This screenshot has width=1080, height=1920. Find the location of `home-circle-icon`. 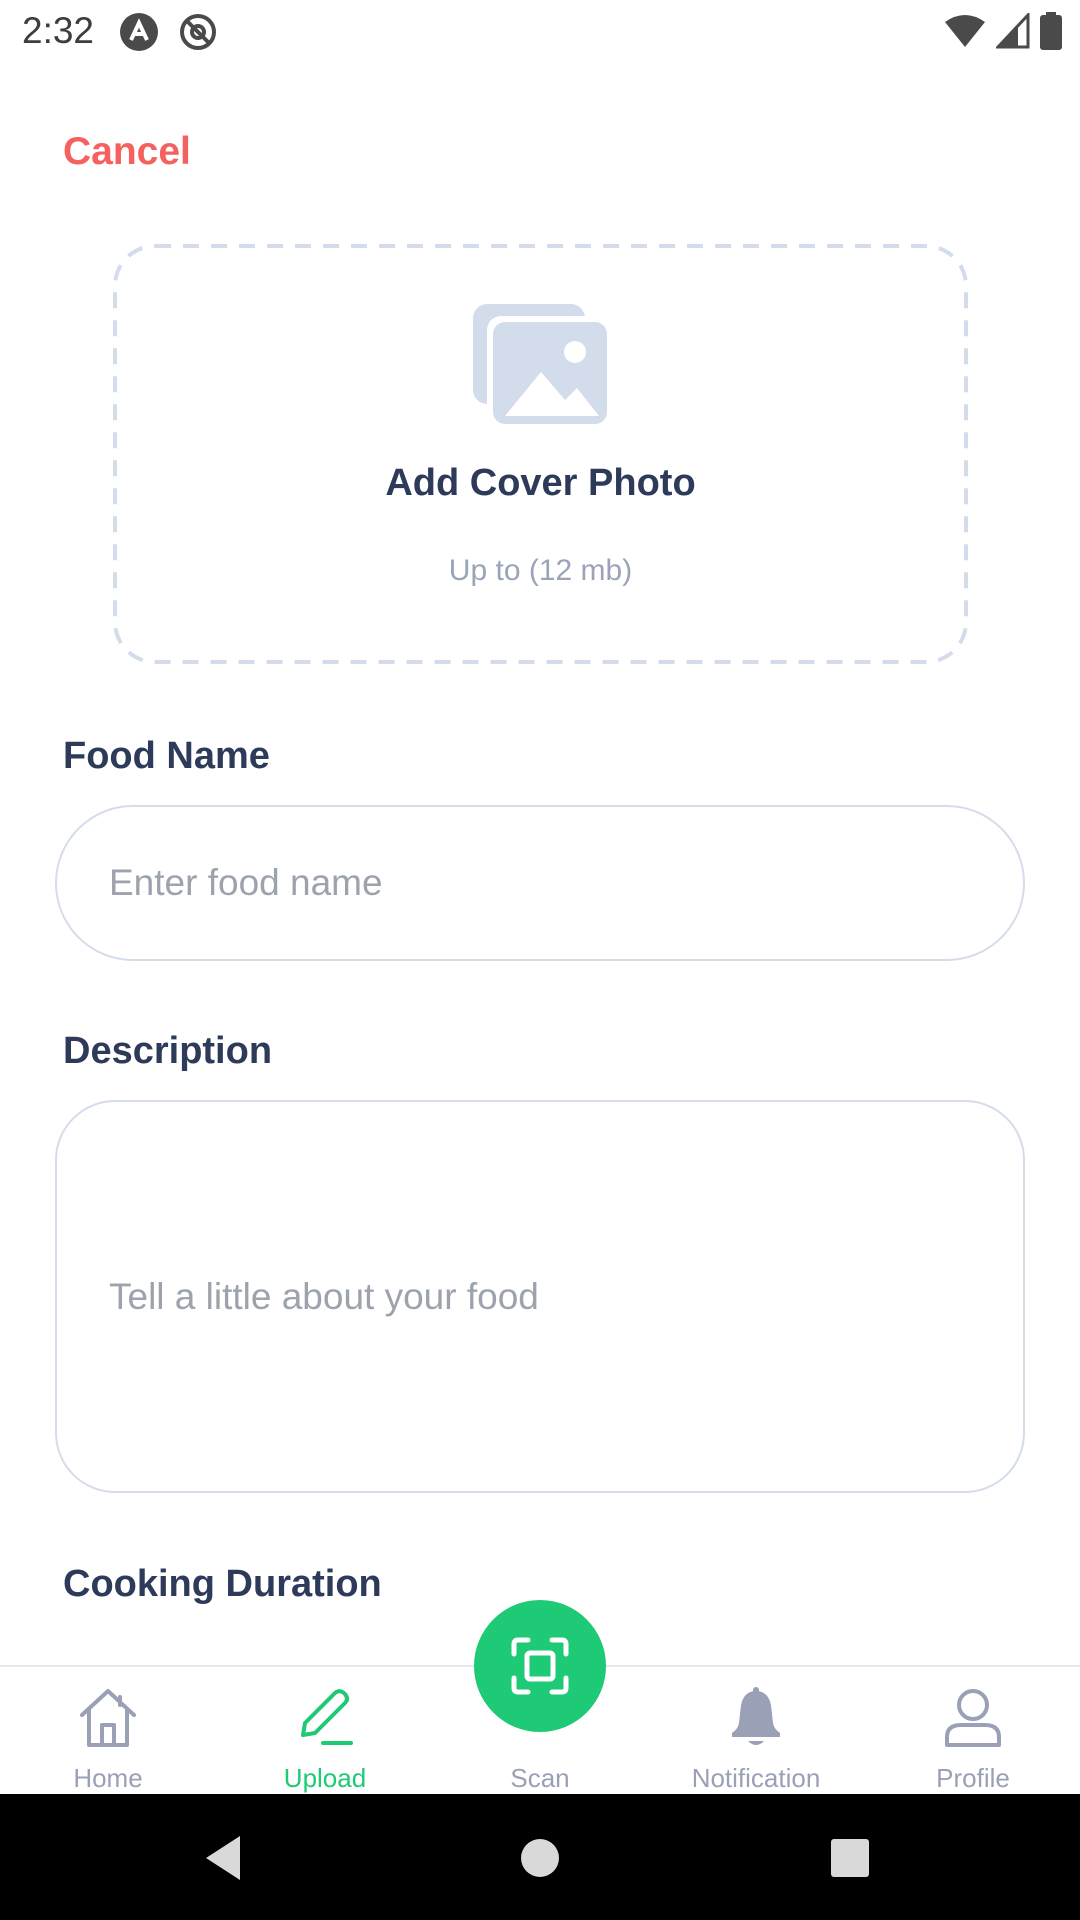

home-circle-icon is located at coordinates (540, 1858).